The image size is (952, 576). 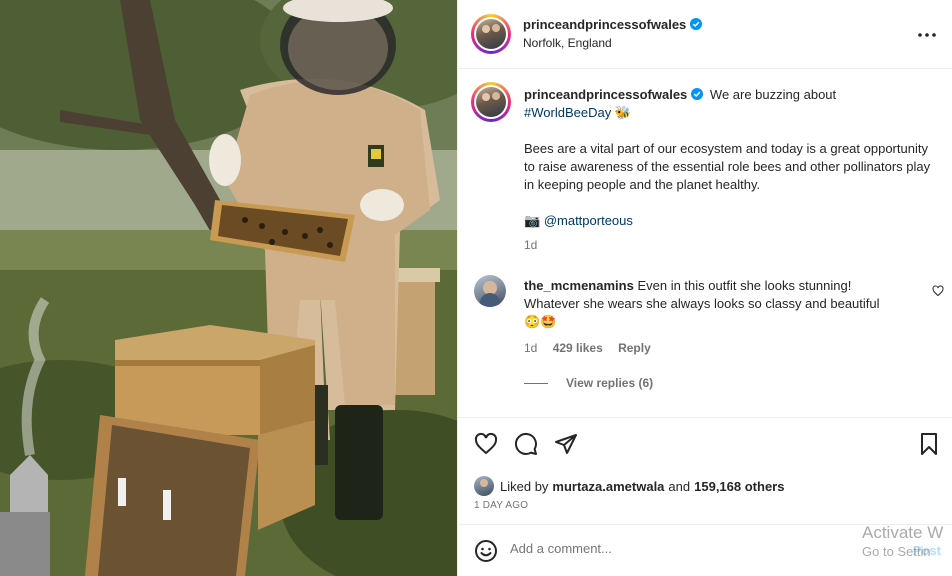 I want to click on more-horizontal-icon, so click(x=927, y=35).